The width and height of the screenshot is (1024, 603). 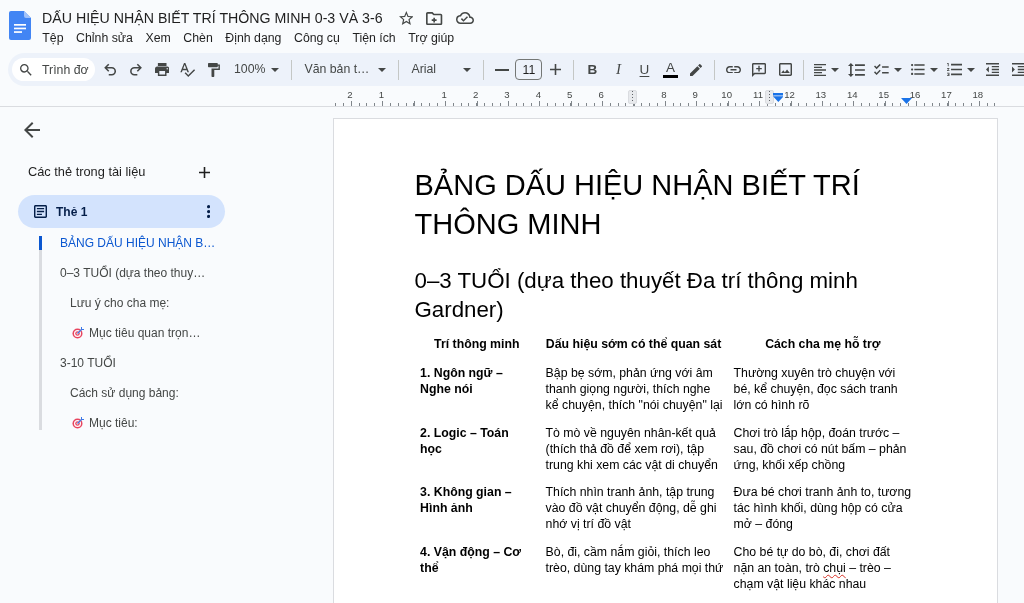 What do you see at coordinates (954, 69) in the screenshot?
I see `numbered-list-icon` at bounding box center [954, 69].